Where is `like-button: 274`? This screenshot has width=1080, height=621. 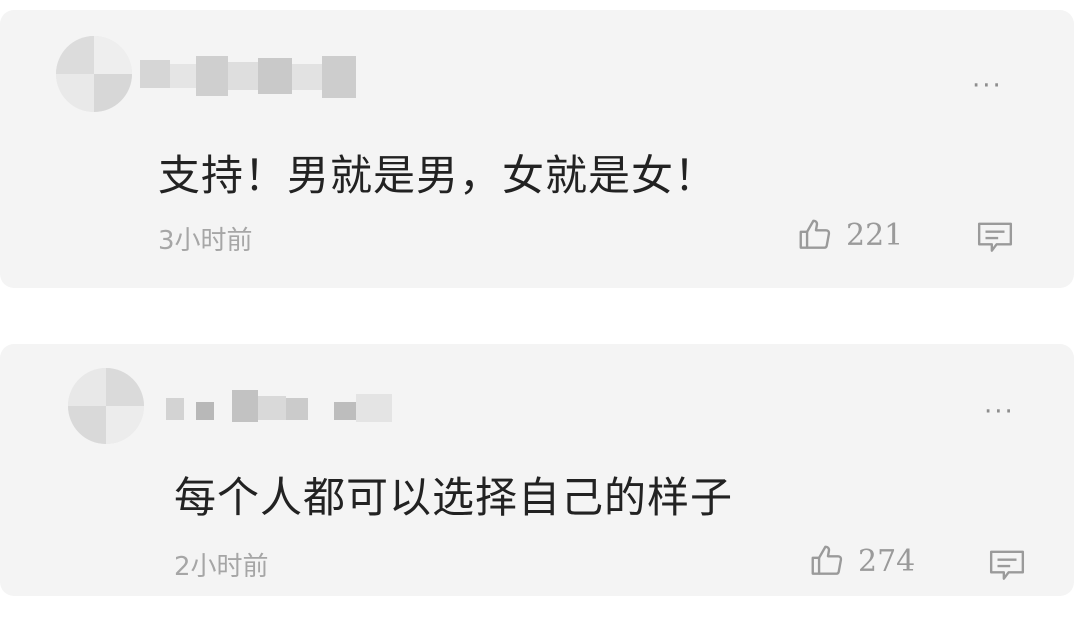 like-button: 274 is located at coordinates (861, 561).